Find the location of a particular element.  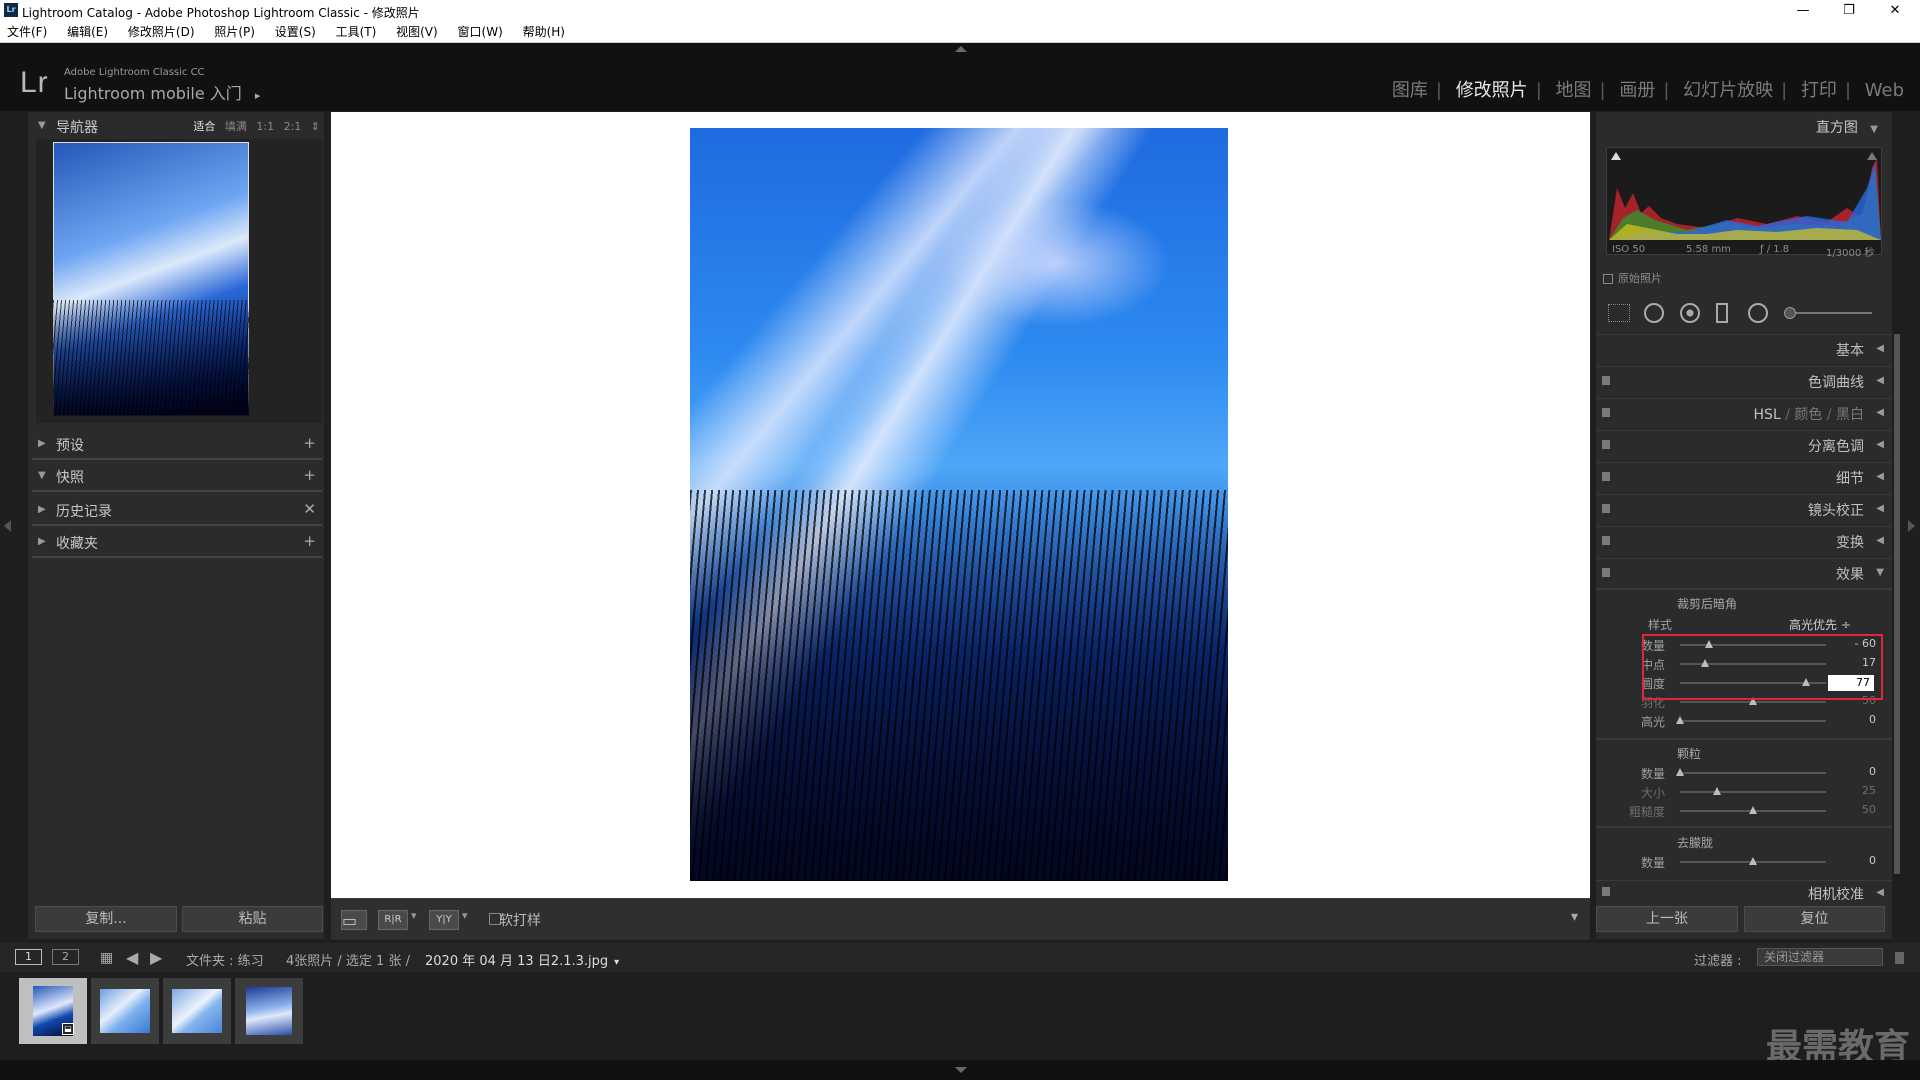

grain-amount-slider: 数量 0 is located at coordinates (1744, 773).